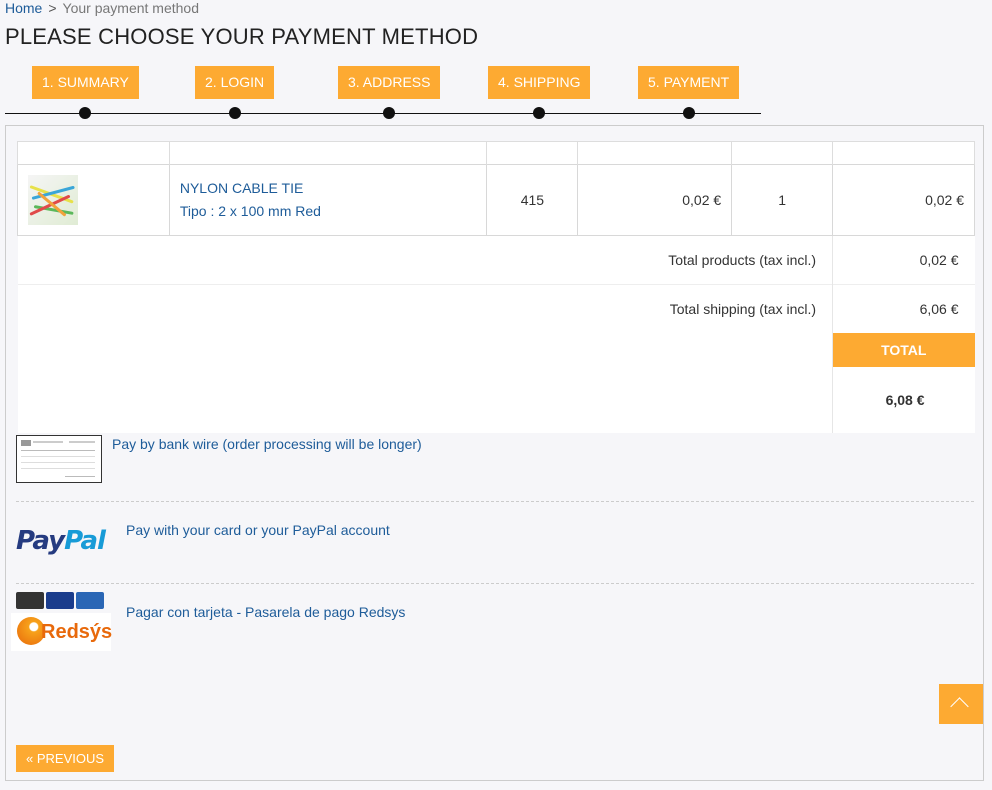  I want to click on step-shipping: 4. SHIPPING, so click(539, 92).